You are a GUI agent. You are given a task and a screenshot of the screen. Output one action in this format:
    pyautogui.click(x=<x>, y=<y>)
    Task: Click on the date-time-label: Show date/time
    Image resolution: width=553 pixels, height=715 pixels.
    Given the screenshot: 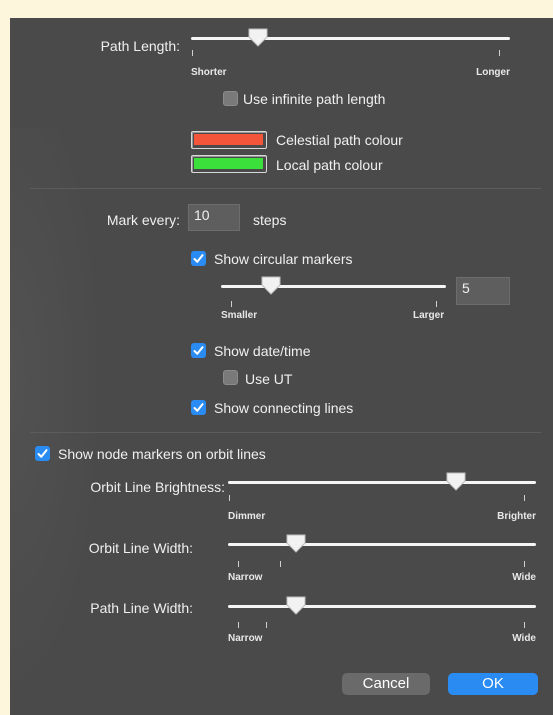 What is the action you would take?
    pyautogui.click(x=262, y=351)
    